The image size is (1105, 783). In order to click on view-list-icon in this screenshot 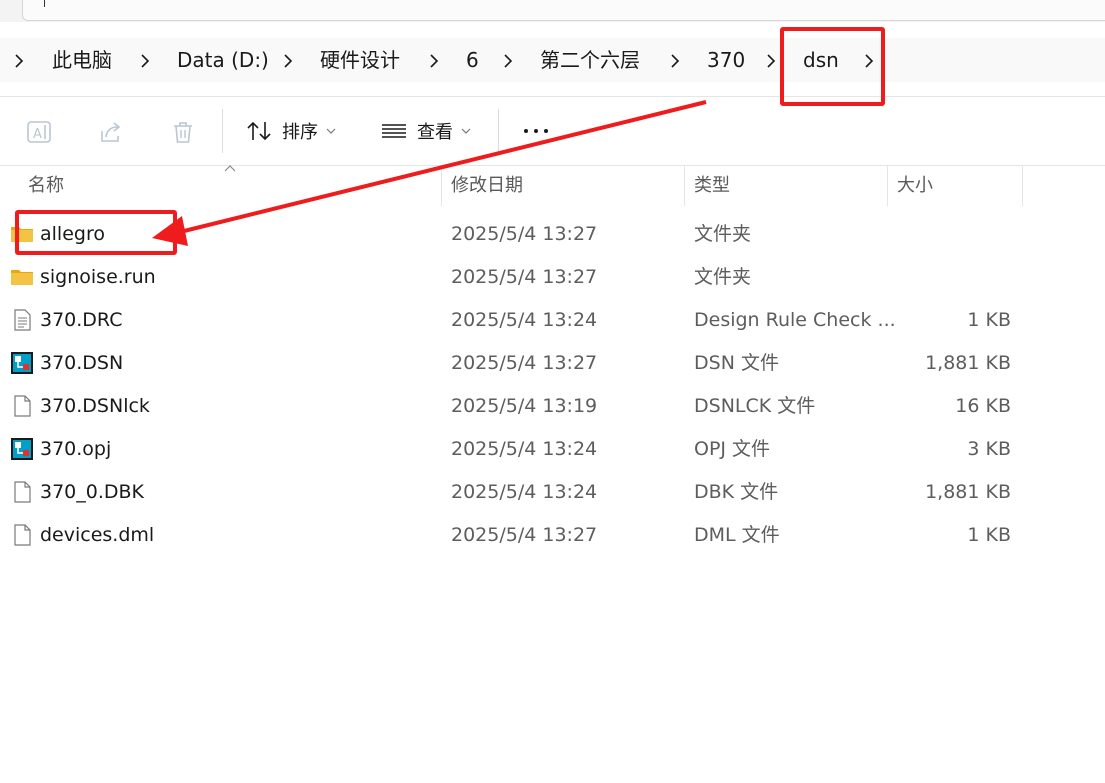, I will do `click(394, 131)`.